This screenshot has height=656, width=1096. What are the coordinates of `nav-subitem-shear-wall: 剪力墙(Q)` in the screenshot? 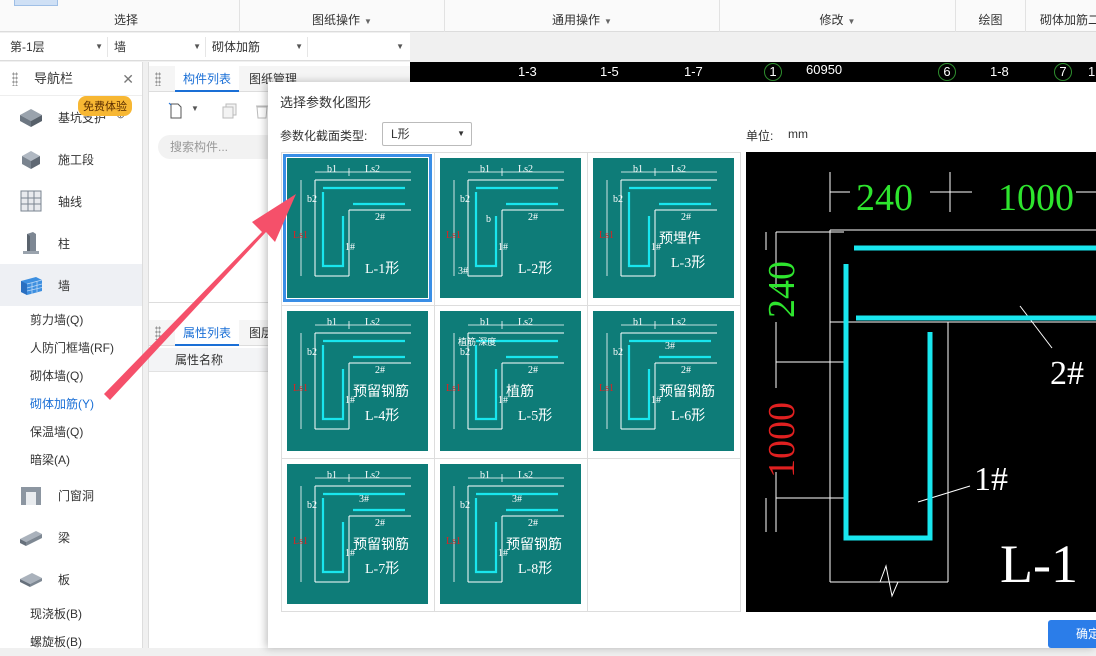 It's located at (71, 320).